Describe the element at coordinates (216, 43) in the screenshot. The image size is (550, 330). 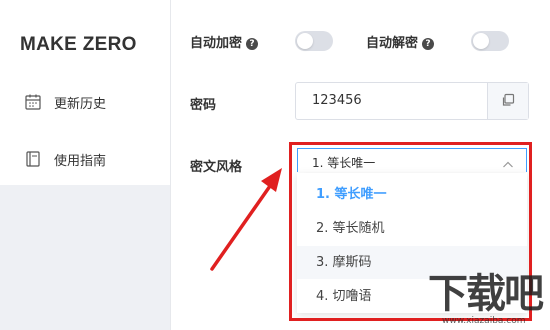
I see `auto-encrypt-text: 自动加密` at that location.